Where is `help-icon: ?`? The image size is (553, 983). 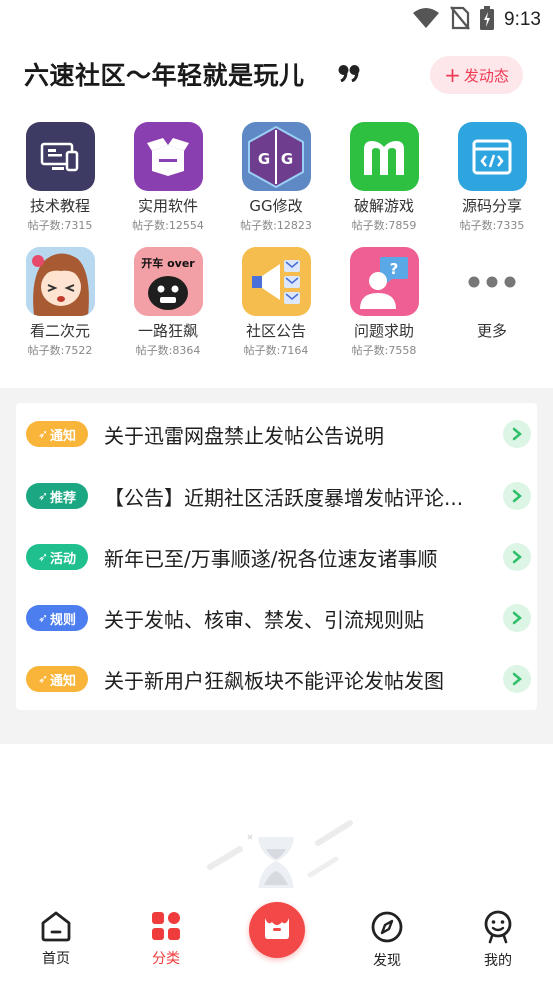
help-icon: ? is located at coordinates (384, 281).